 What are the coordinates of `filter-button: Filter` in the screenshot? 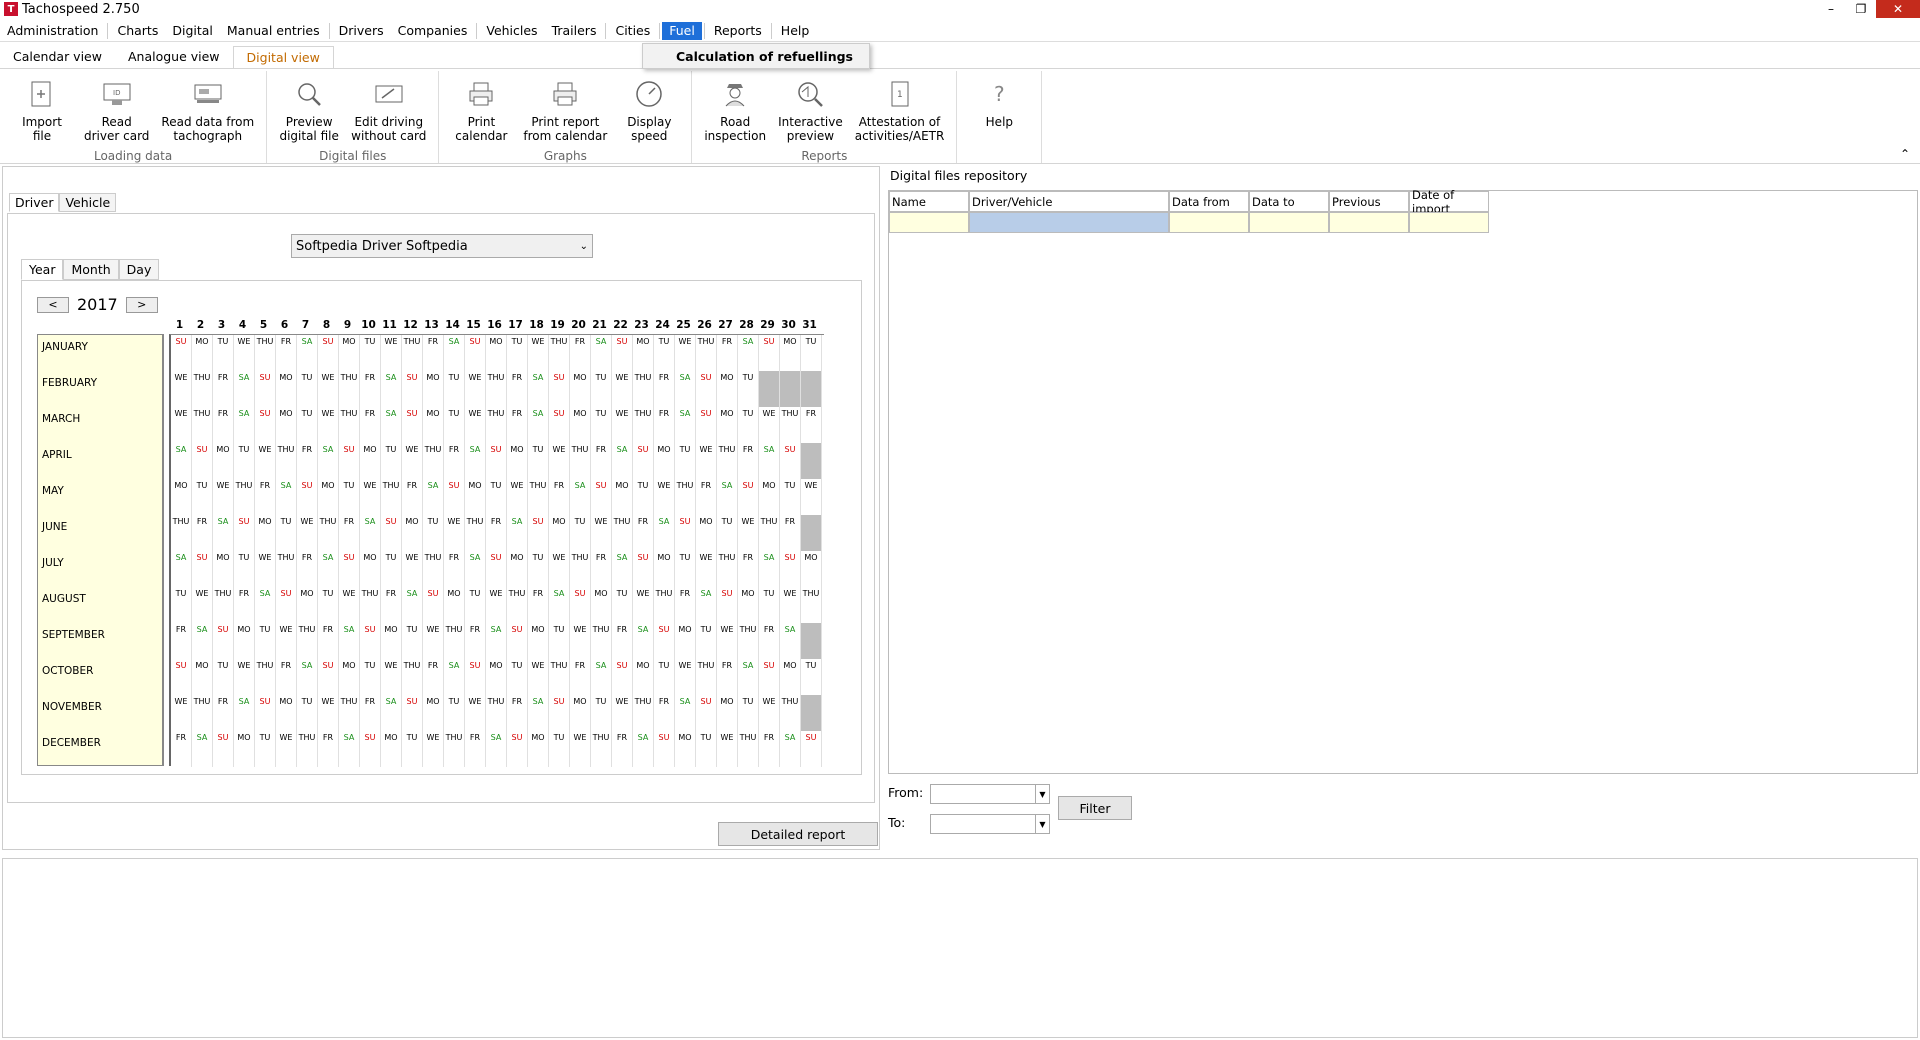 It's located at (1095, 808).